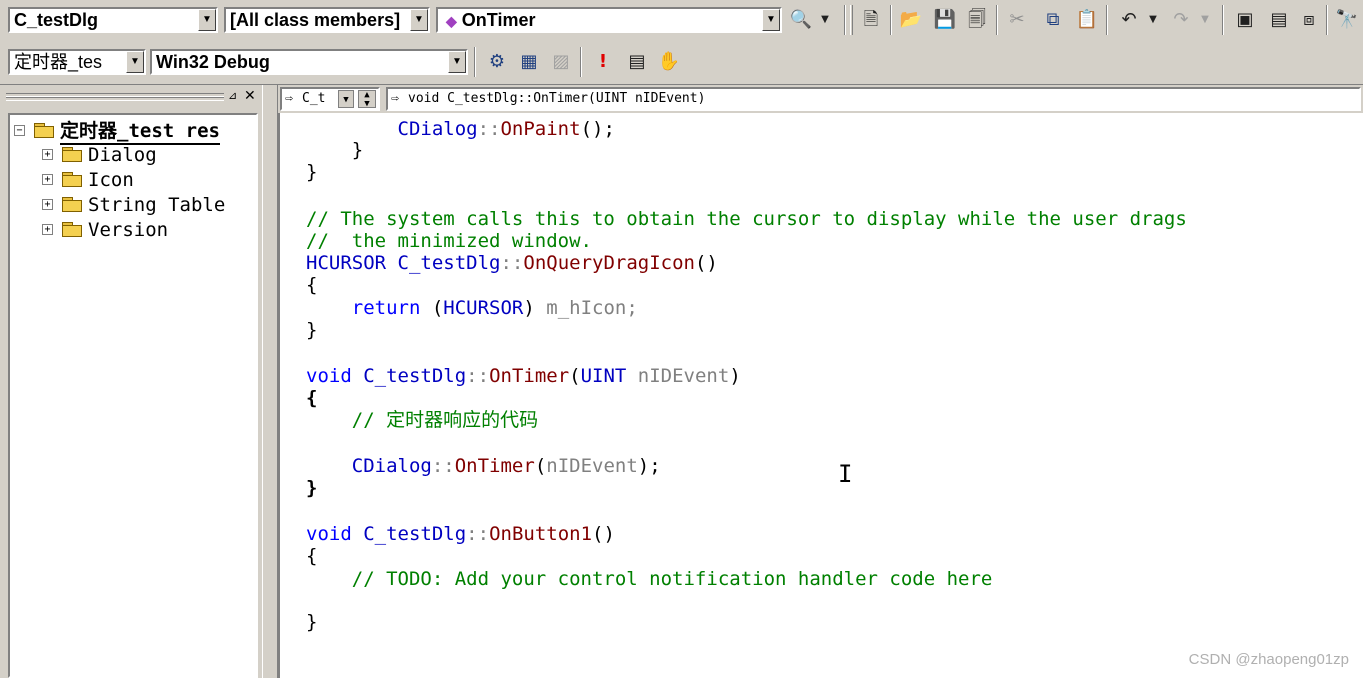  Describe the element at coordinates (1279, 20) in the screenshot. I see `output-icon: ▤` at that location.